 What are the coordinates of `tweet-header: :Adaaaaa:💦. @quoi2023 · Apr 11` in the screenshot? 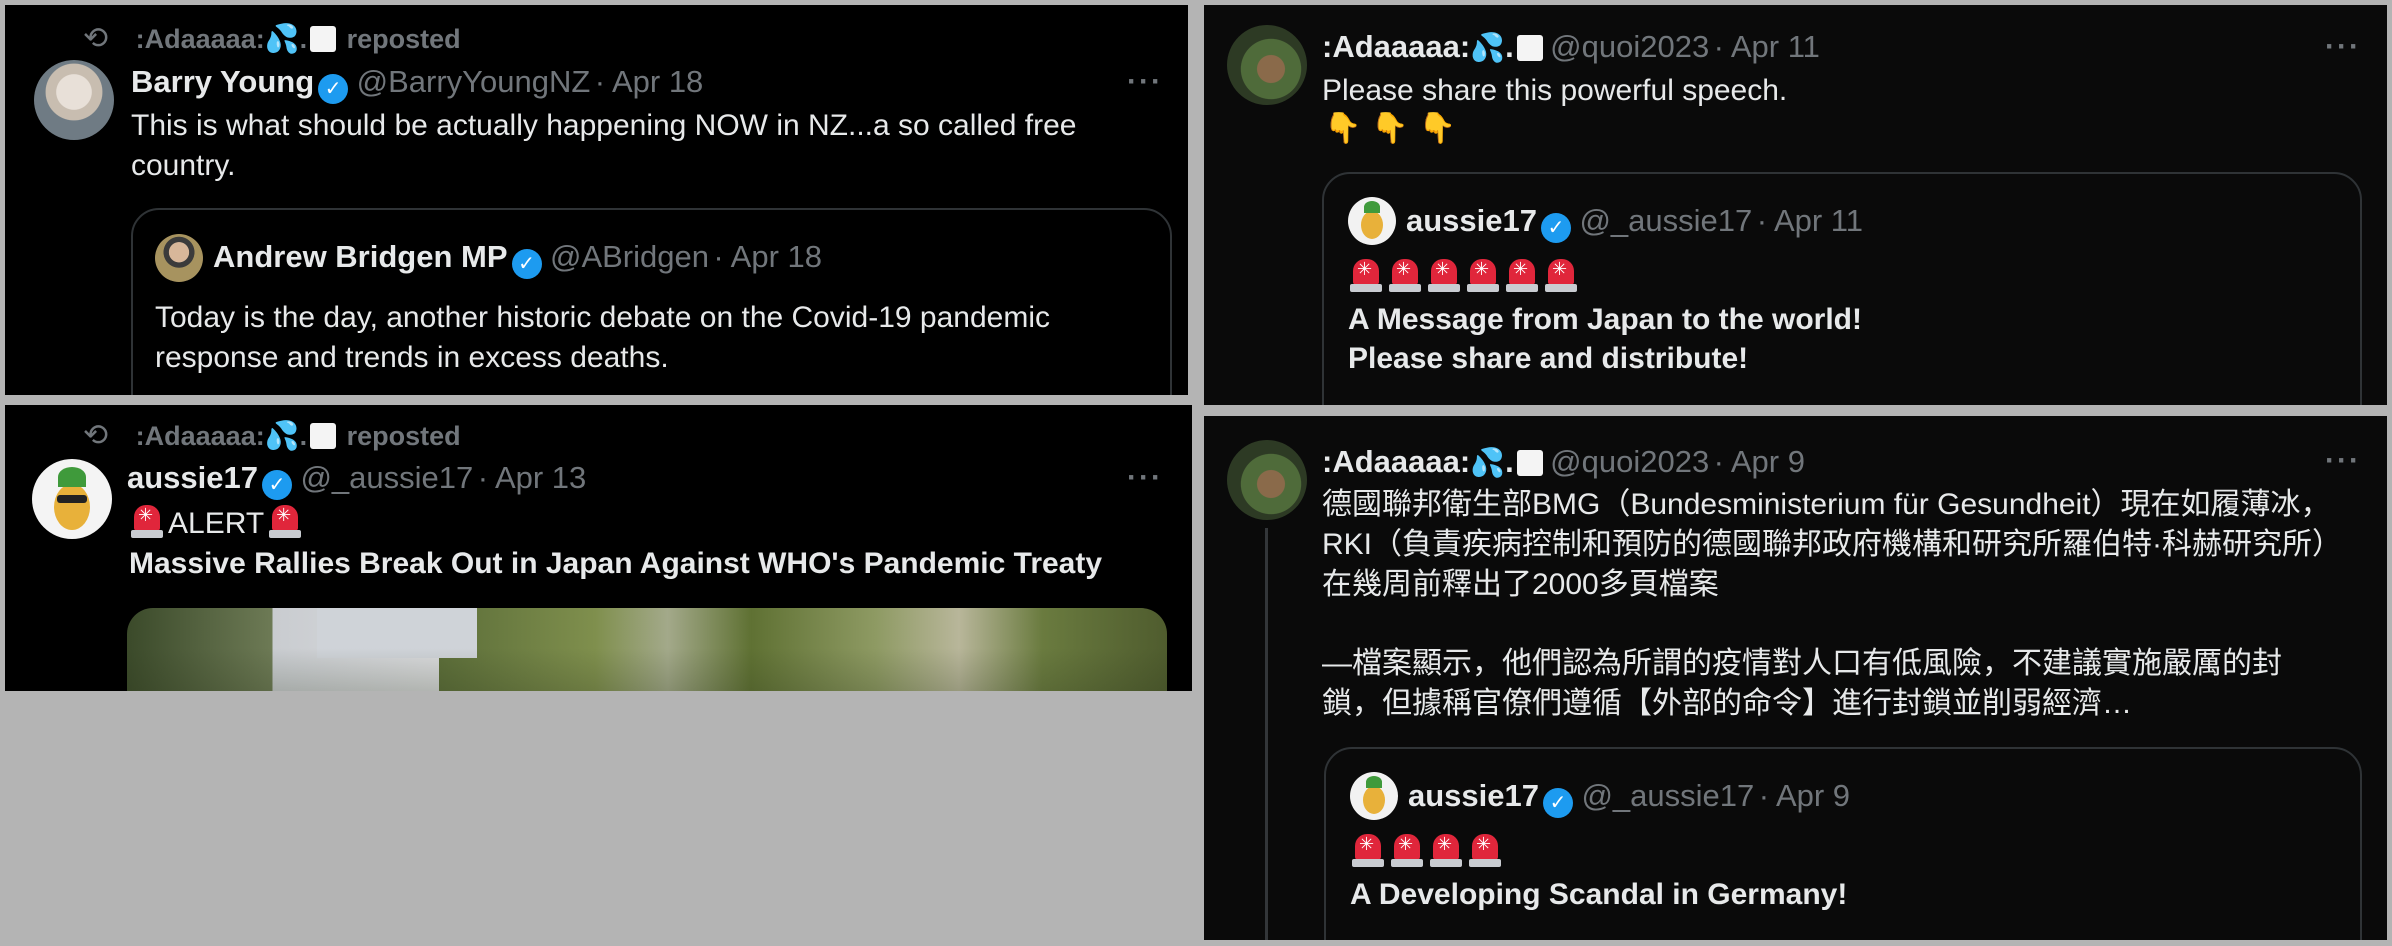 It's located at (1571, 46).